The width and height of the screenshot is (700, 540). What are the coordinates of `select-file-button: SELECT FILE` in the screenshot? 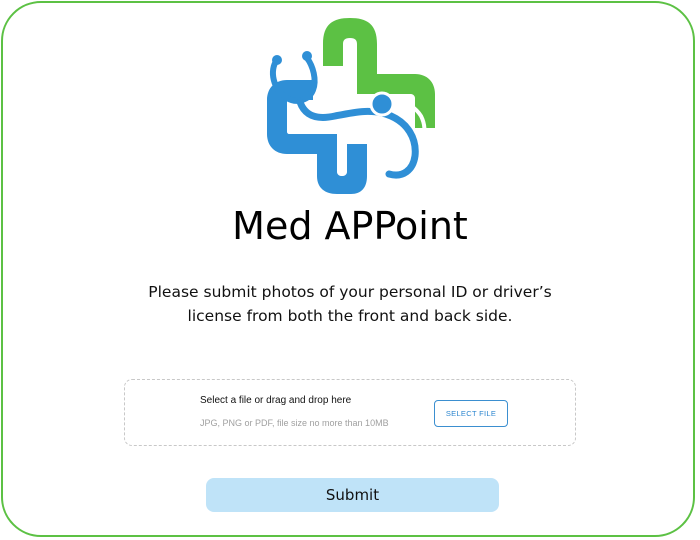 It's located at (471, 413).